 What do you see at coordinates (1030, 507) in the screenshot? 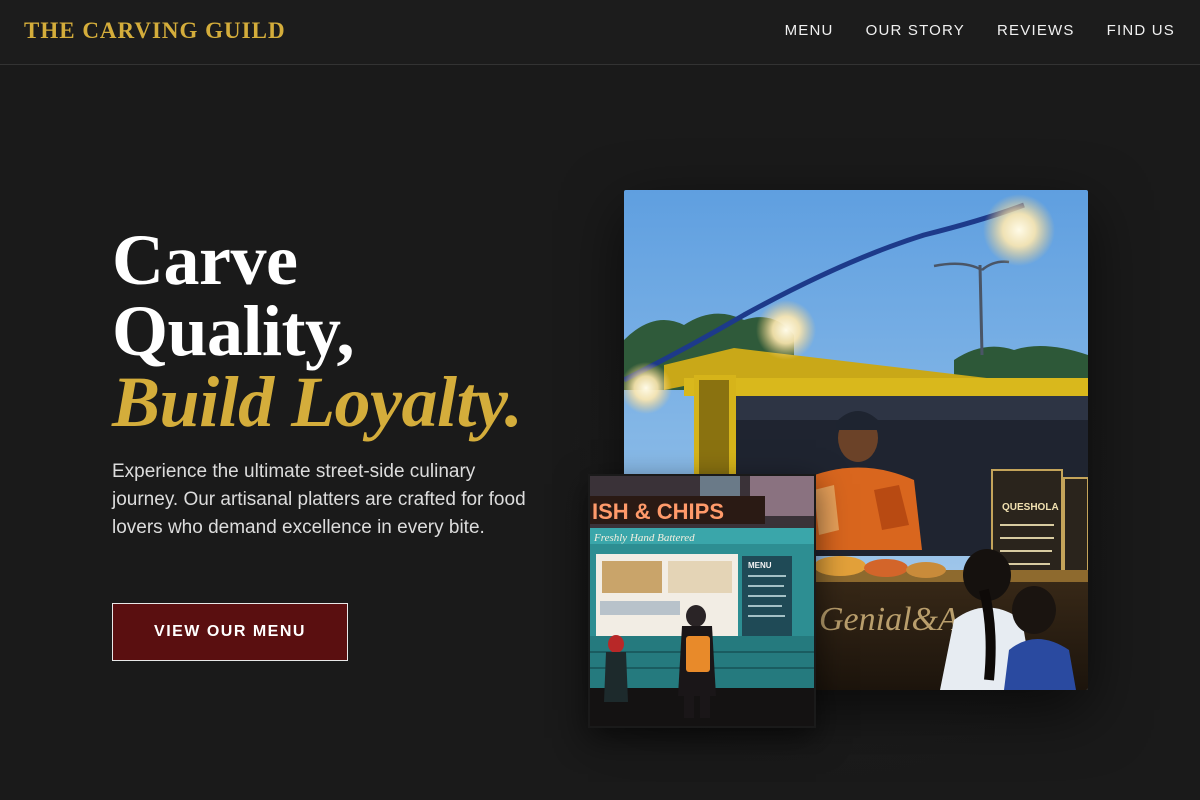
I see `menu-board-text: QUESHOLA` at bounding box center [1030, 507].